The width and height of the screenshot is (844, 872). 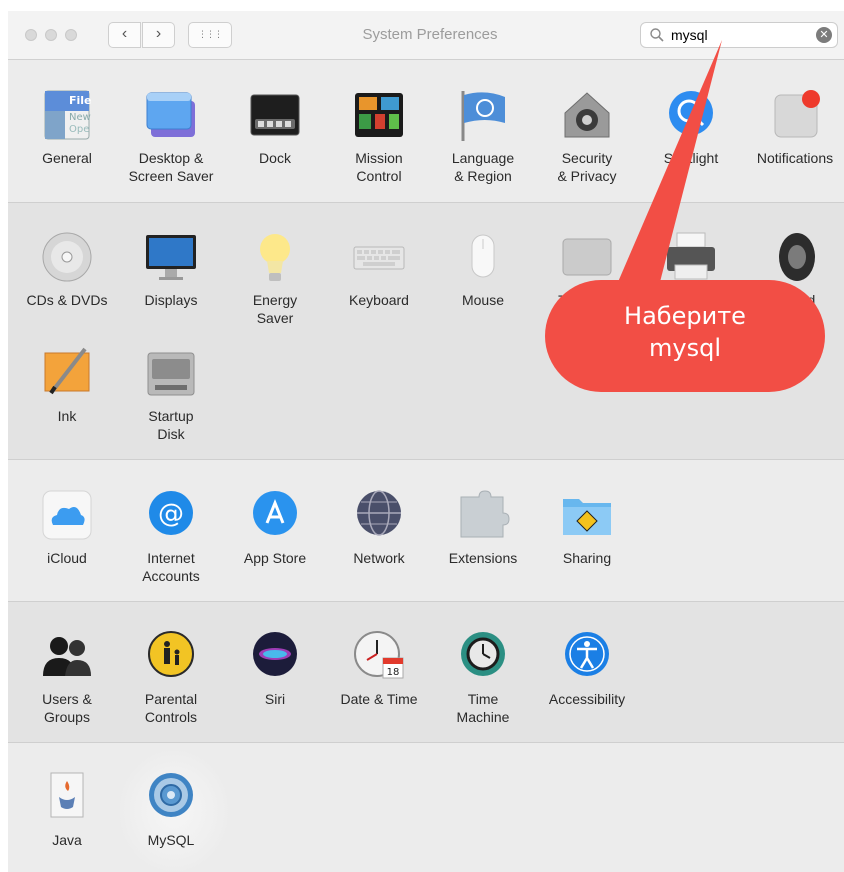 What do you see at coordinates (379, 527) in the screenshot?
I see `pane-network: Network` at bounding box center [379, 527].